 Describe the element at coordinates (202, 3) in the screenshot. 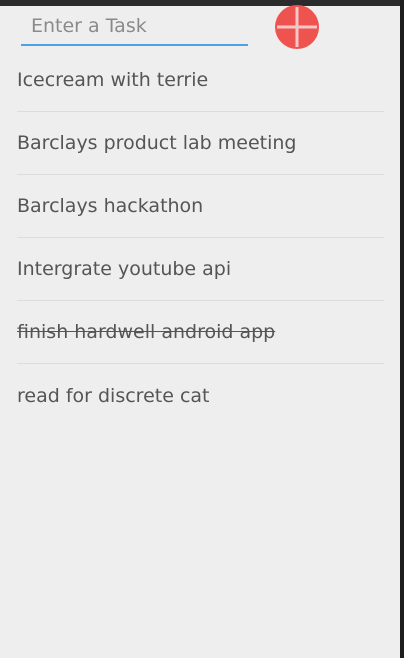

I see `status-bar` at that location.